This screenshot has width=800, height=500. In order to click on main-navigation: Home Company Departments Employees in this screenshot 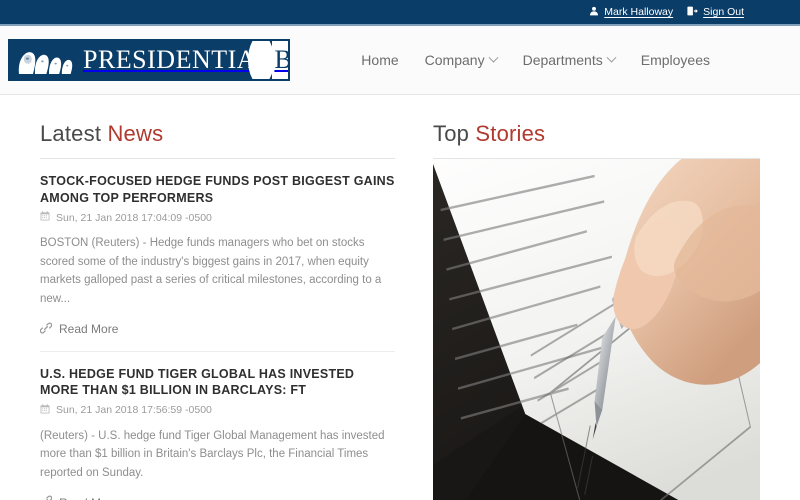, I will do `click(535, 60)`.